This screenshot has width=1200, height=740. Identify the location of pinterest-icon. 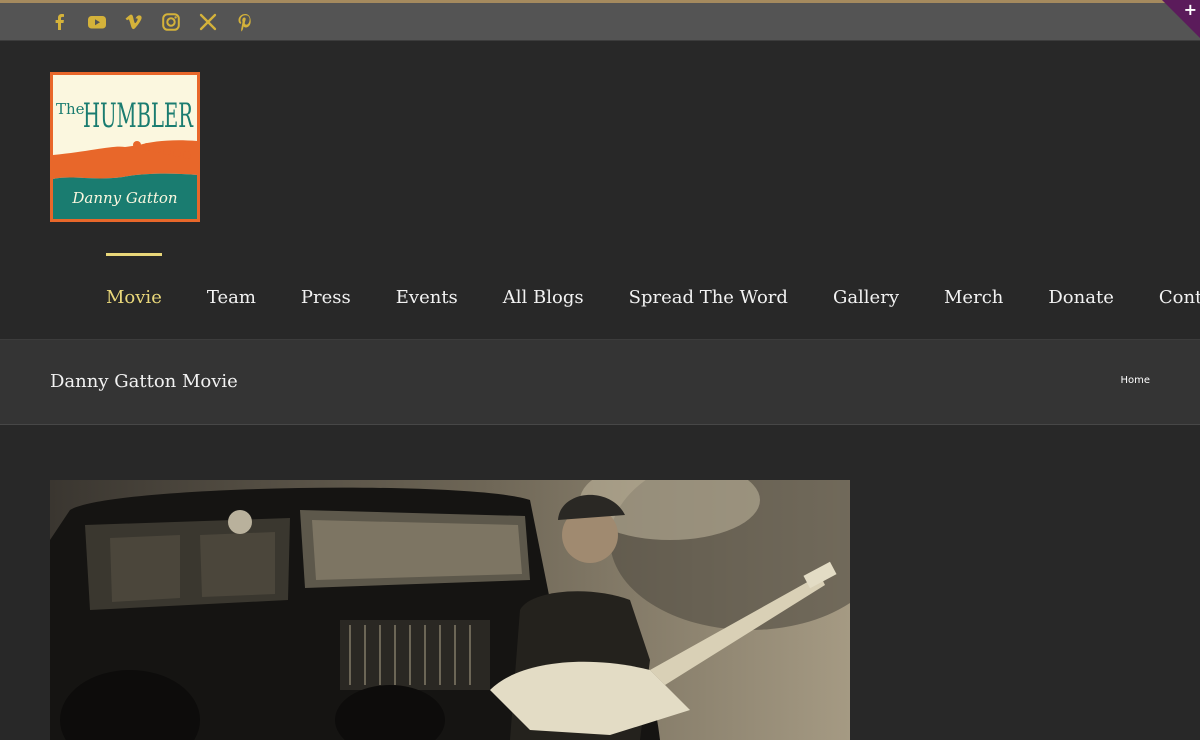
(245, 22).